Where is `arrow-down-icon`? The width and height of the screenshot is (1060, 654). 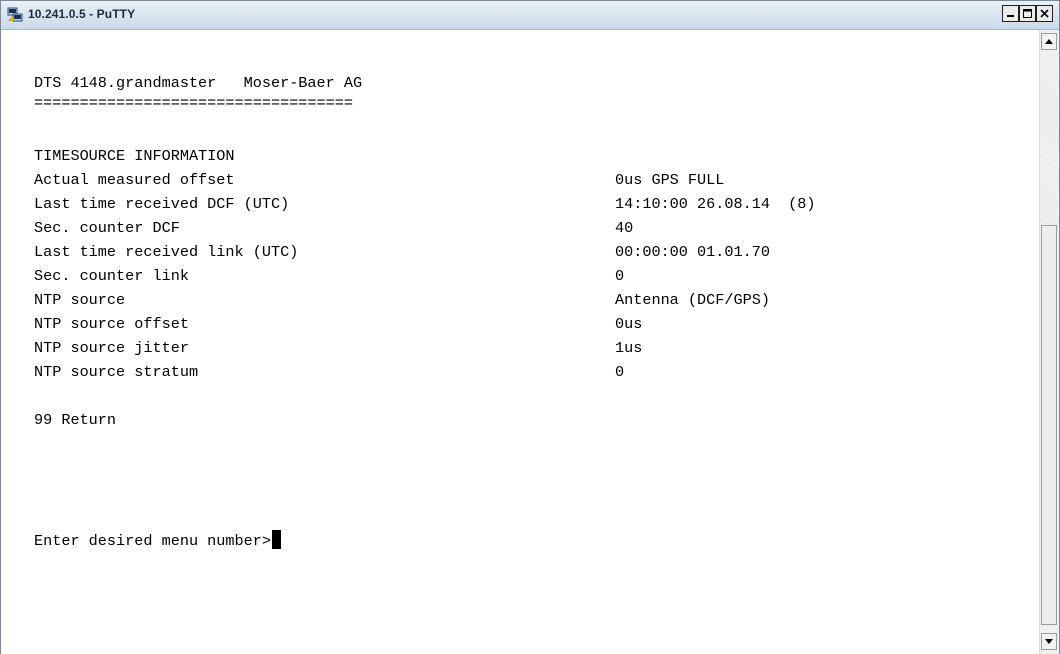 arrow-down-icon is located at coordinates (1049, 641).